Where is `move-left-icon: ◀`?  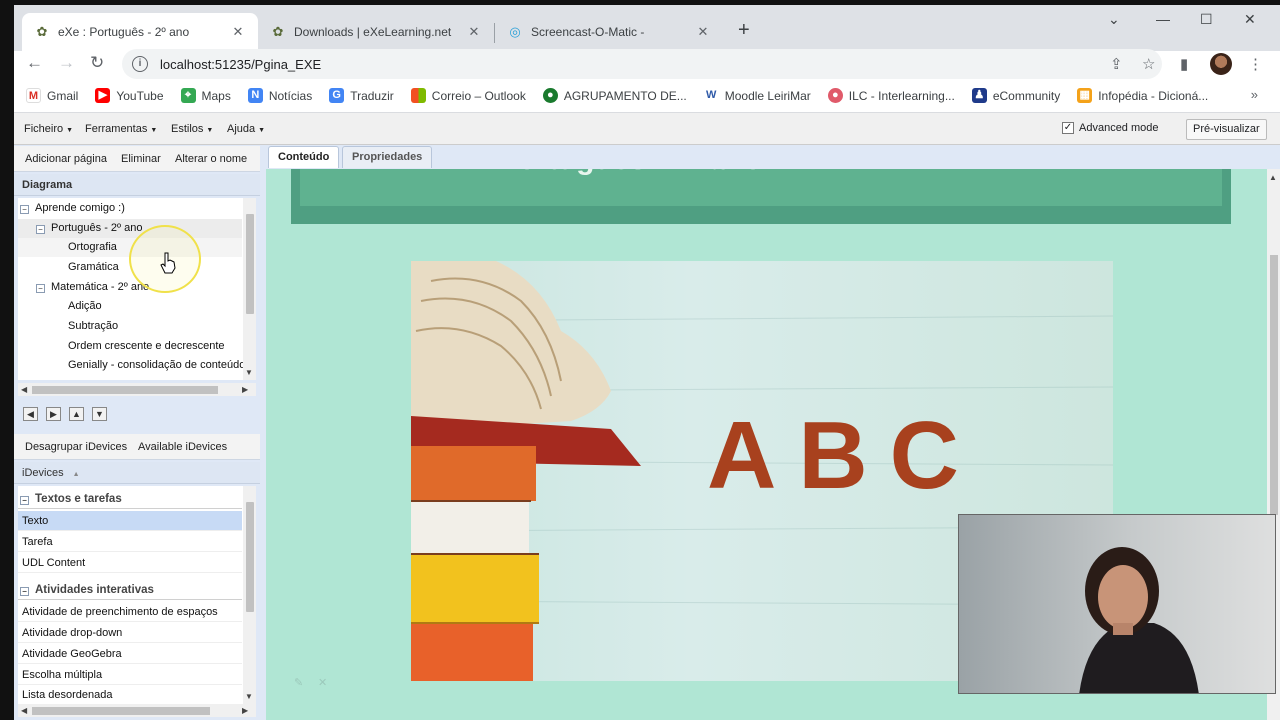
move-left-icon: ◀ is located at coordinates (30, 414).